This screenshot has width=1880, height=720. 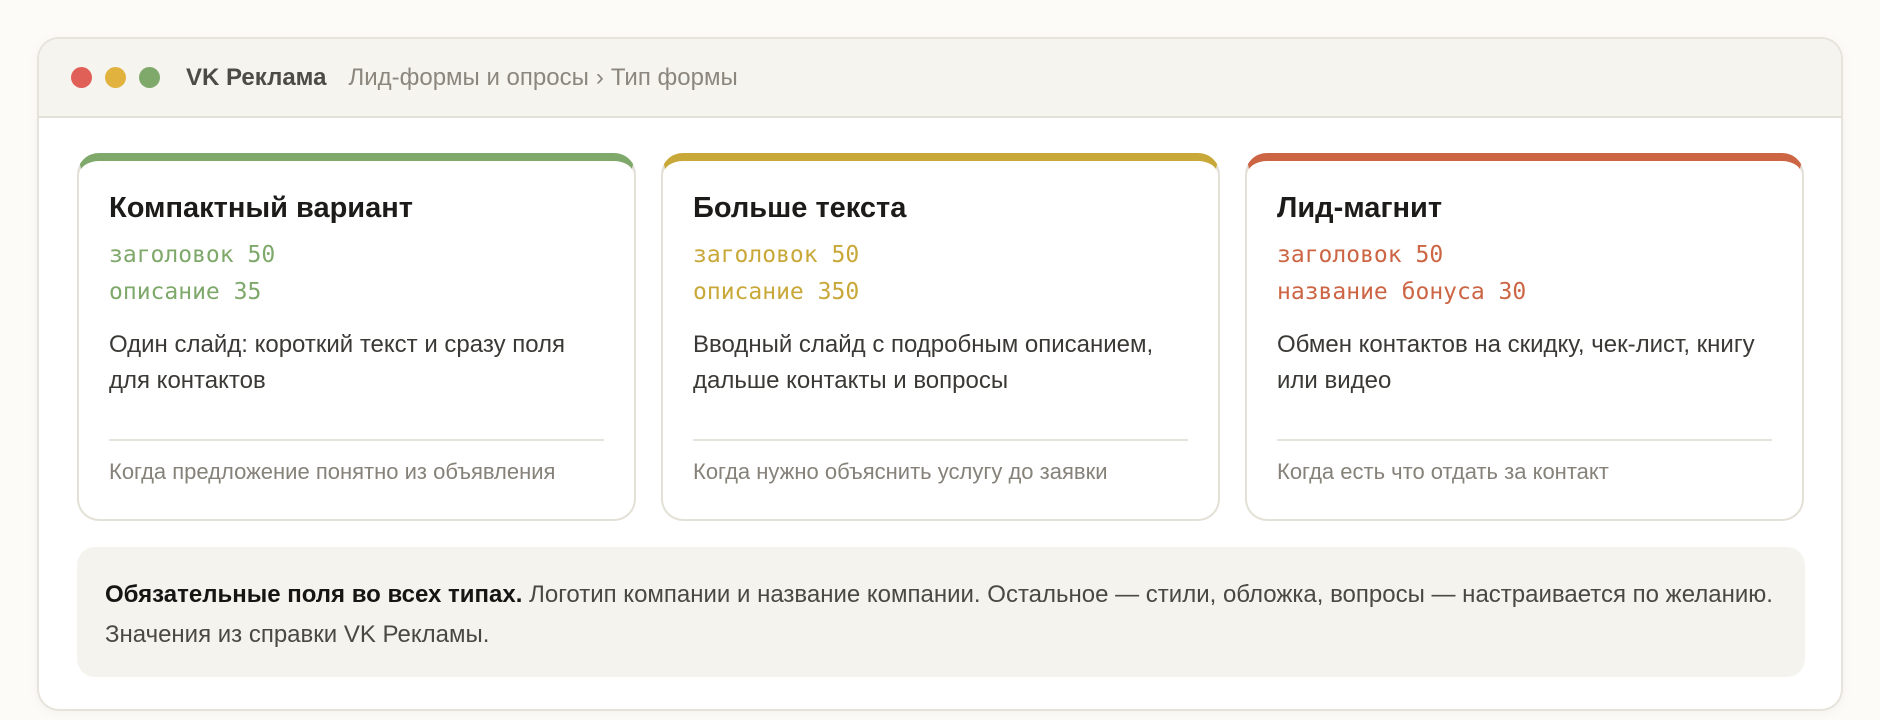 I want to click on card-use-case: Когда предложение понятно из объявления, so click(x=332, y=471).